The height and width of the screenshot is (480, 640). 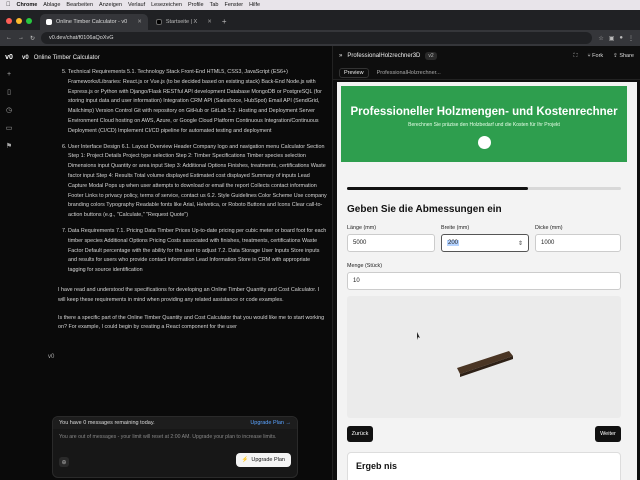 What do you see at coordinates (81, 38) in the screenshot?
I see `url-text: v0.dev/chat/f0106aQoXvG` at bounding box center [81, 38].